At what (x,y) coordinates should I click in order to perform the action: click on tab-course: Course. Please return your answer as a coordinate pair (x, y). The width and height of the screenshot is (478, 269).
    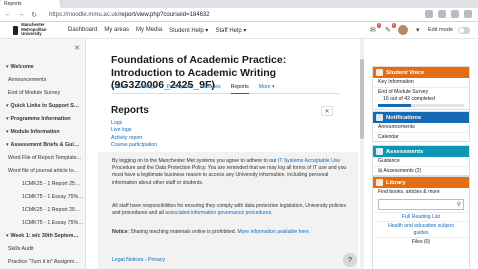
    Looking at the image, I should click on (119, 88).